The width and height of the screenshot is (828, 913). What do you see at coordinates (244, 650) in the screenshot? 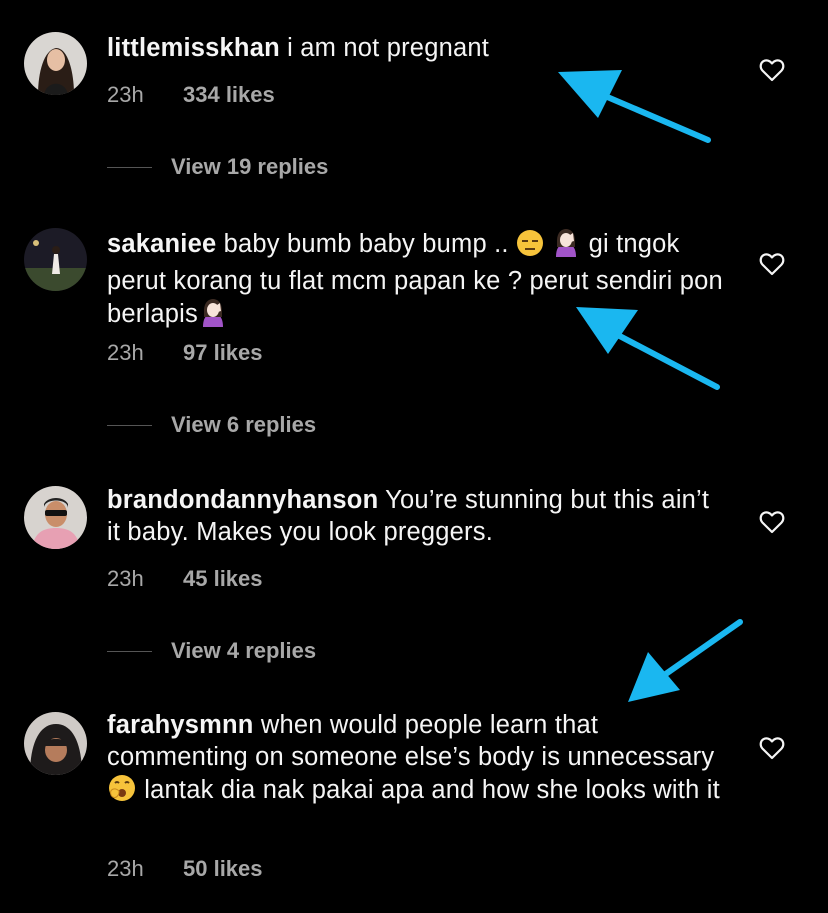
I see `view-replies-label: View 4 replies` at bounding box center [244, 650].